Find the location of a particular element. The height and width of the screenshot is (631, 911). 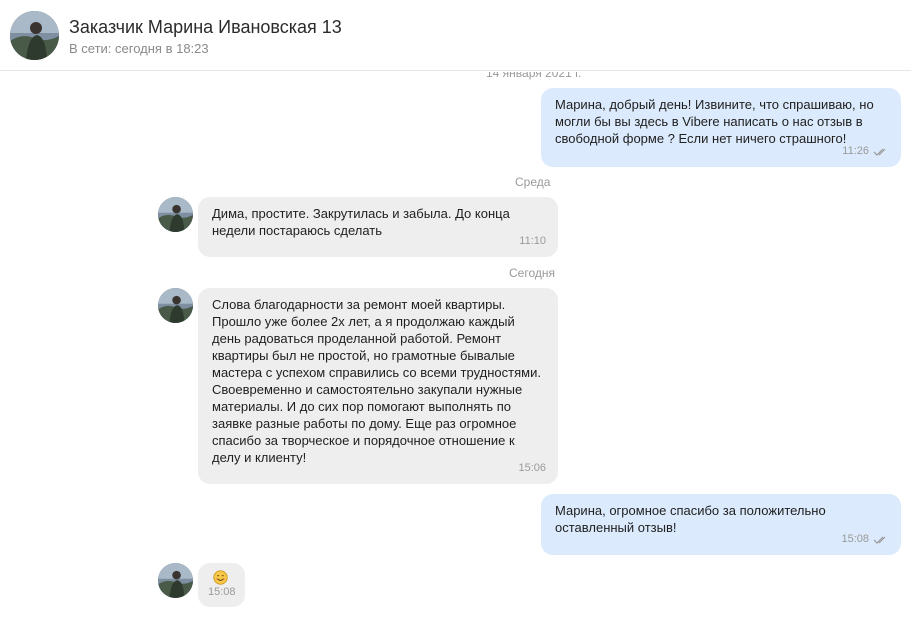

message-meta: 15:06 is located at coordinates (532, 468).